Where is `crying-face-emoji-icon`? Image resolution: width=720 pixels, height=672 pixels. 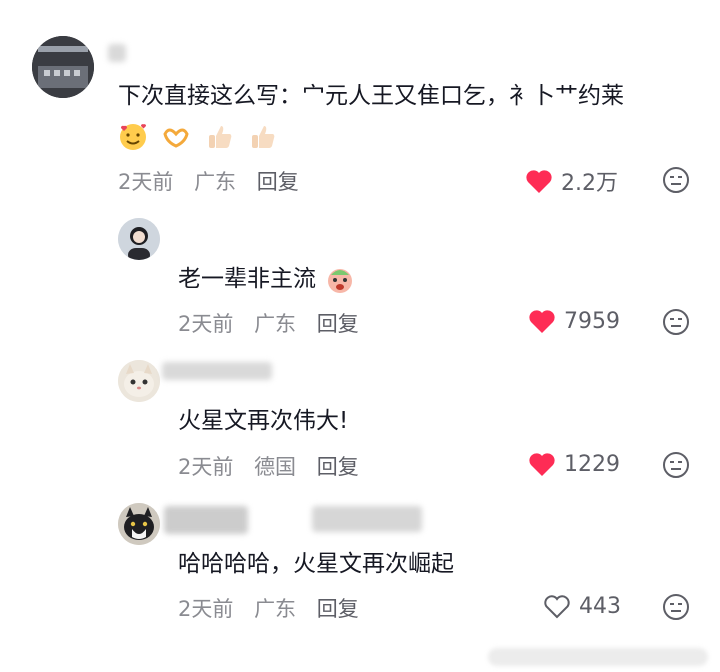 crying-face-emoji-icon is located at coordinates (340, 280).